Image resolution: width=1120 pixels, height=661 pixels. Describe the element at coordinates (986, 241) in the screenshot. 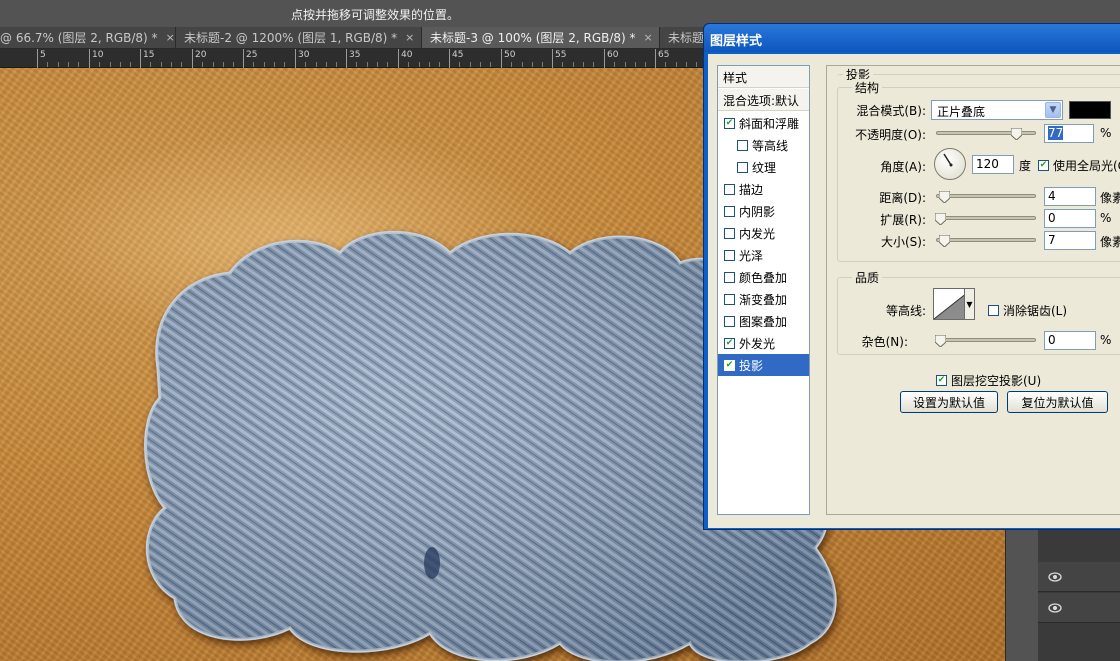

I see `size-slider` at that location.